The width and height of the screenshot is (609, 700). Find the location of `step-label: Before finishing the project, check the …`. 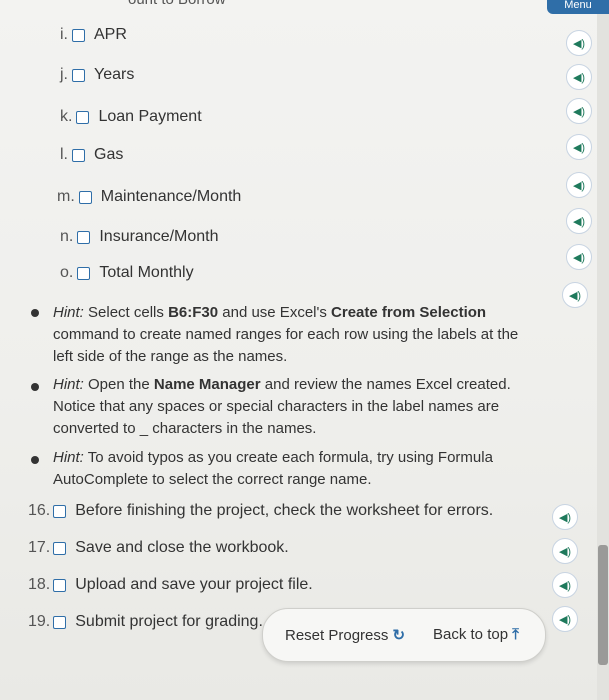

step-label: Before finishing the project, check the … is located at coordinates (284, 510).